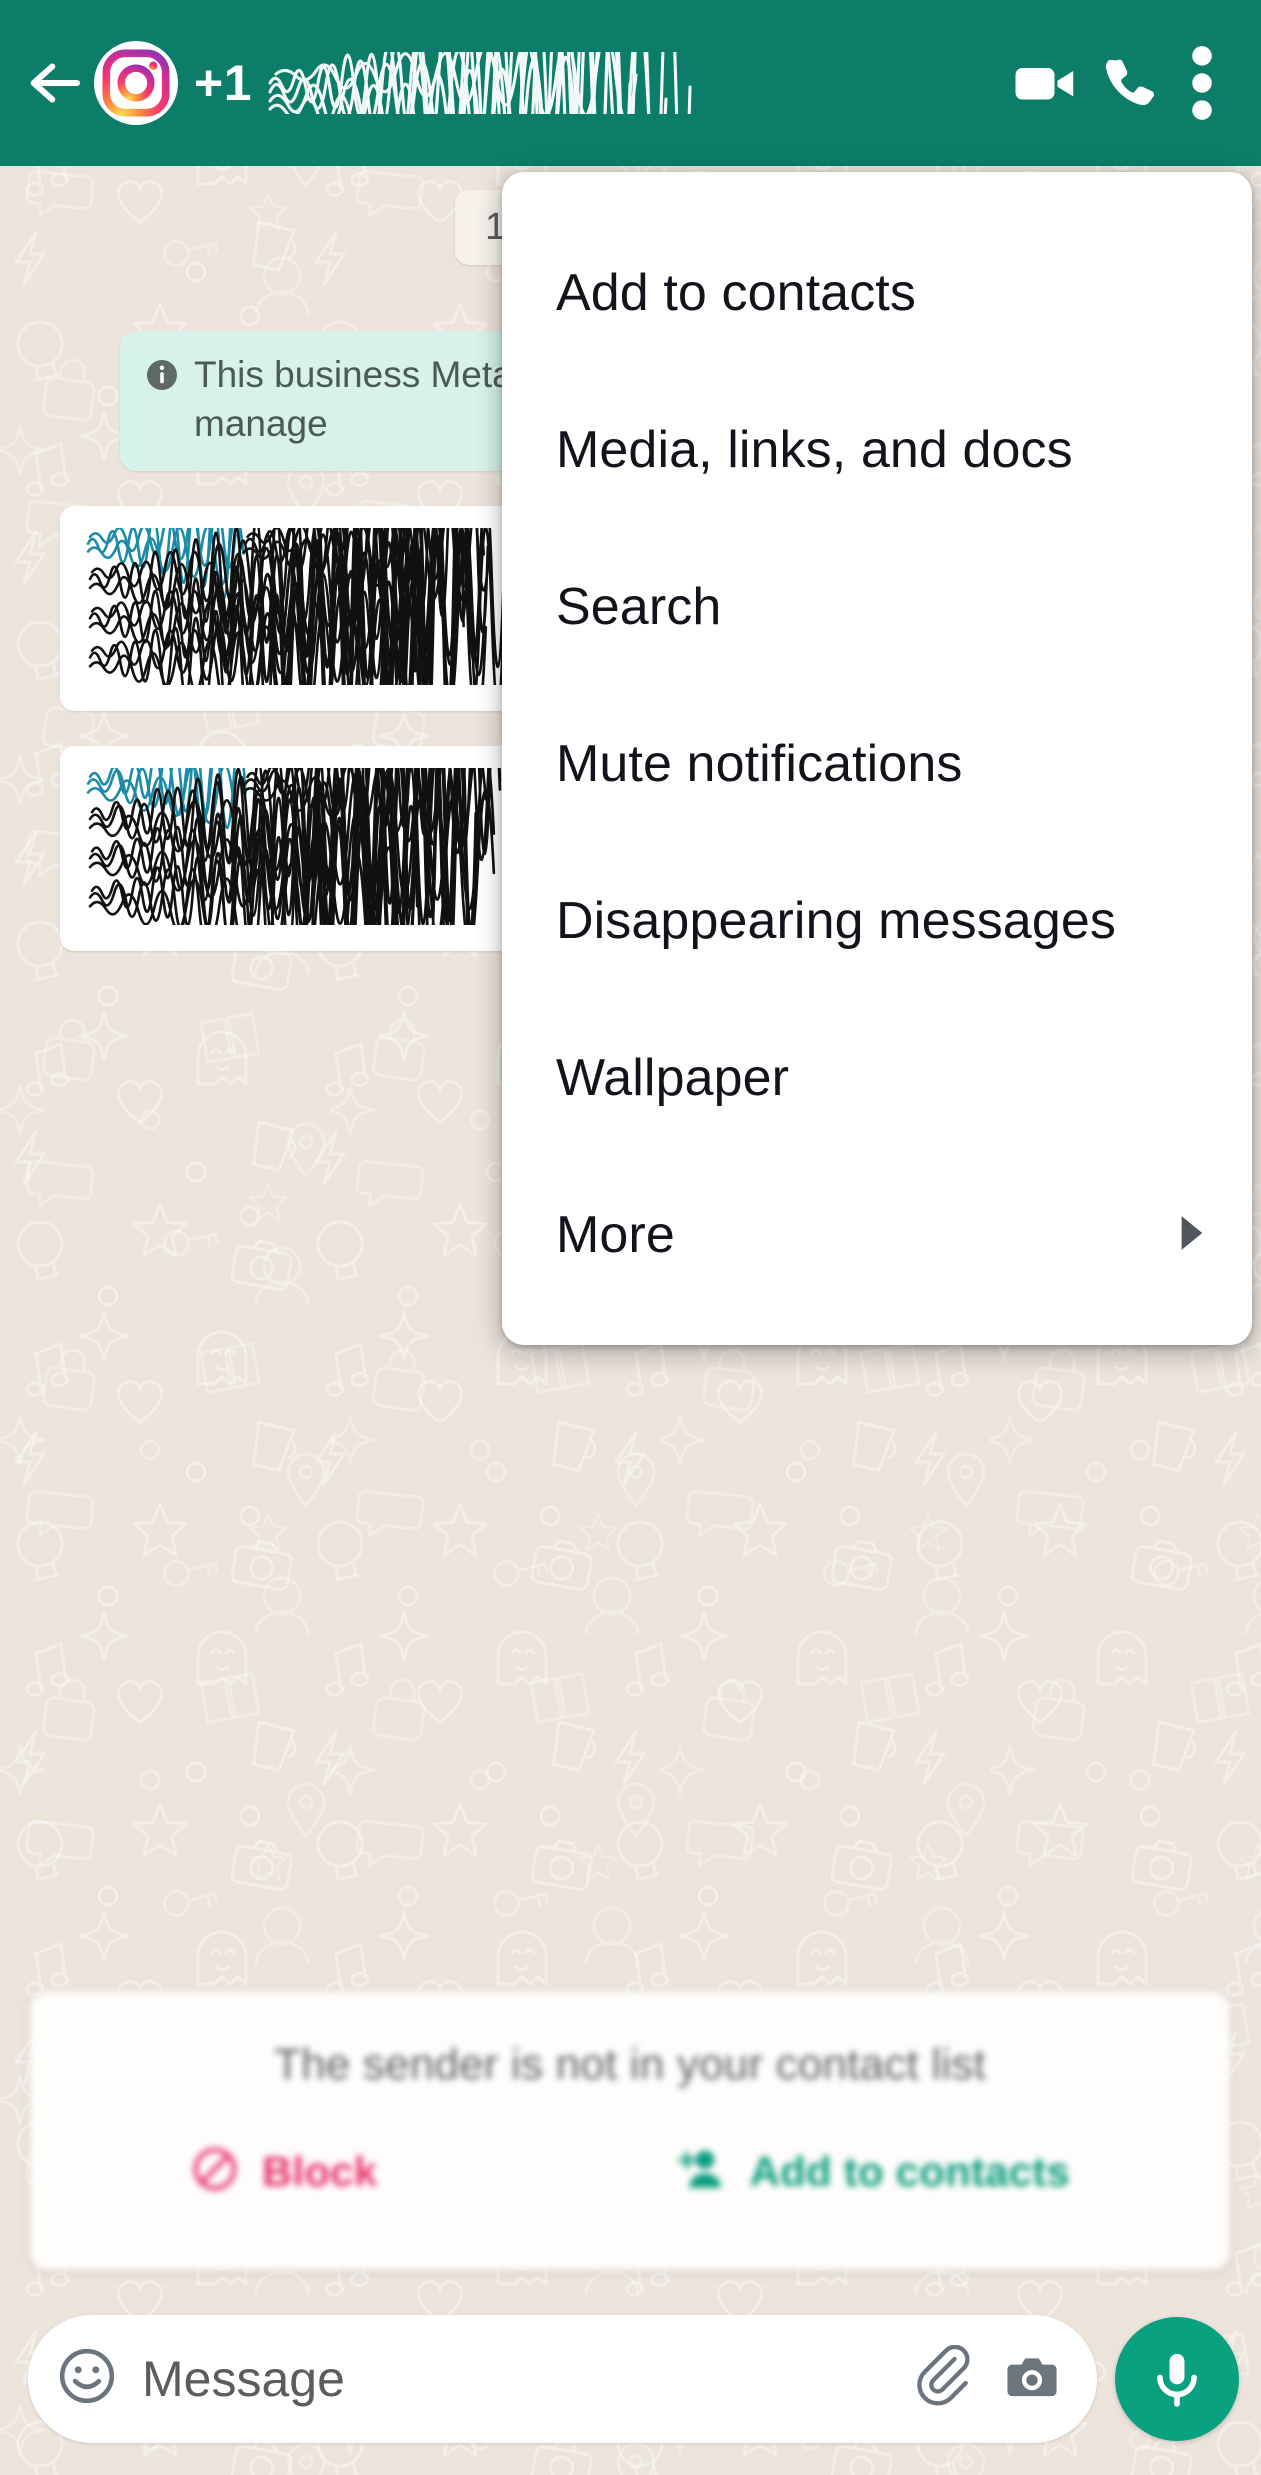 The image size is (1261, 2475). I want to click on contact-title: +1, so click(596, 83).